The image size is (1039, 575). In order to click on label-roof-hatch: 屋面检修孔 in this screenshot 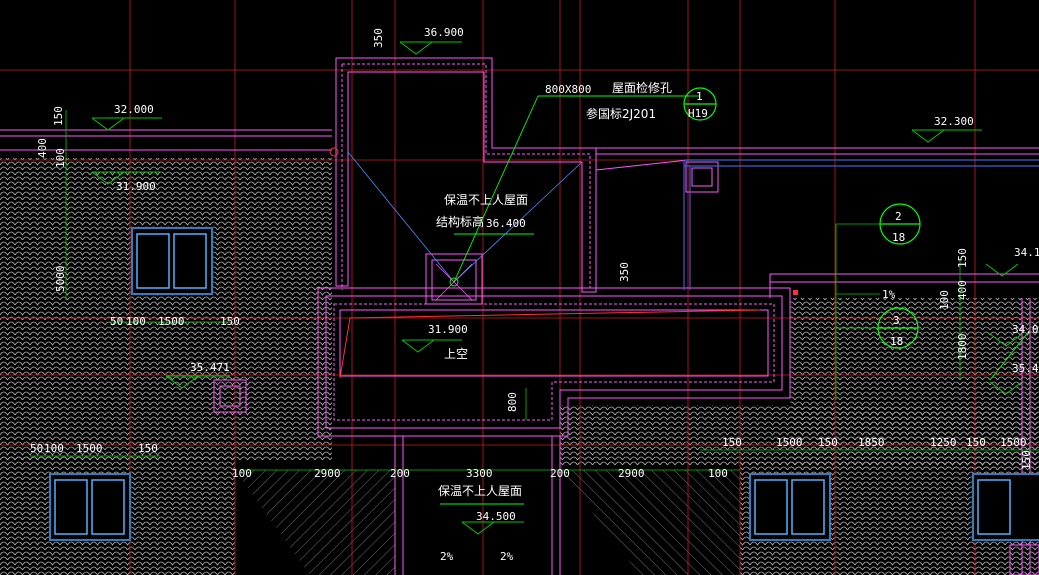, I will do `click(642, 87)`.